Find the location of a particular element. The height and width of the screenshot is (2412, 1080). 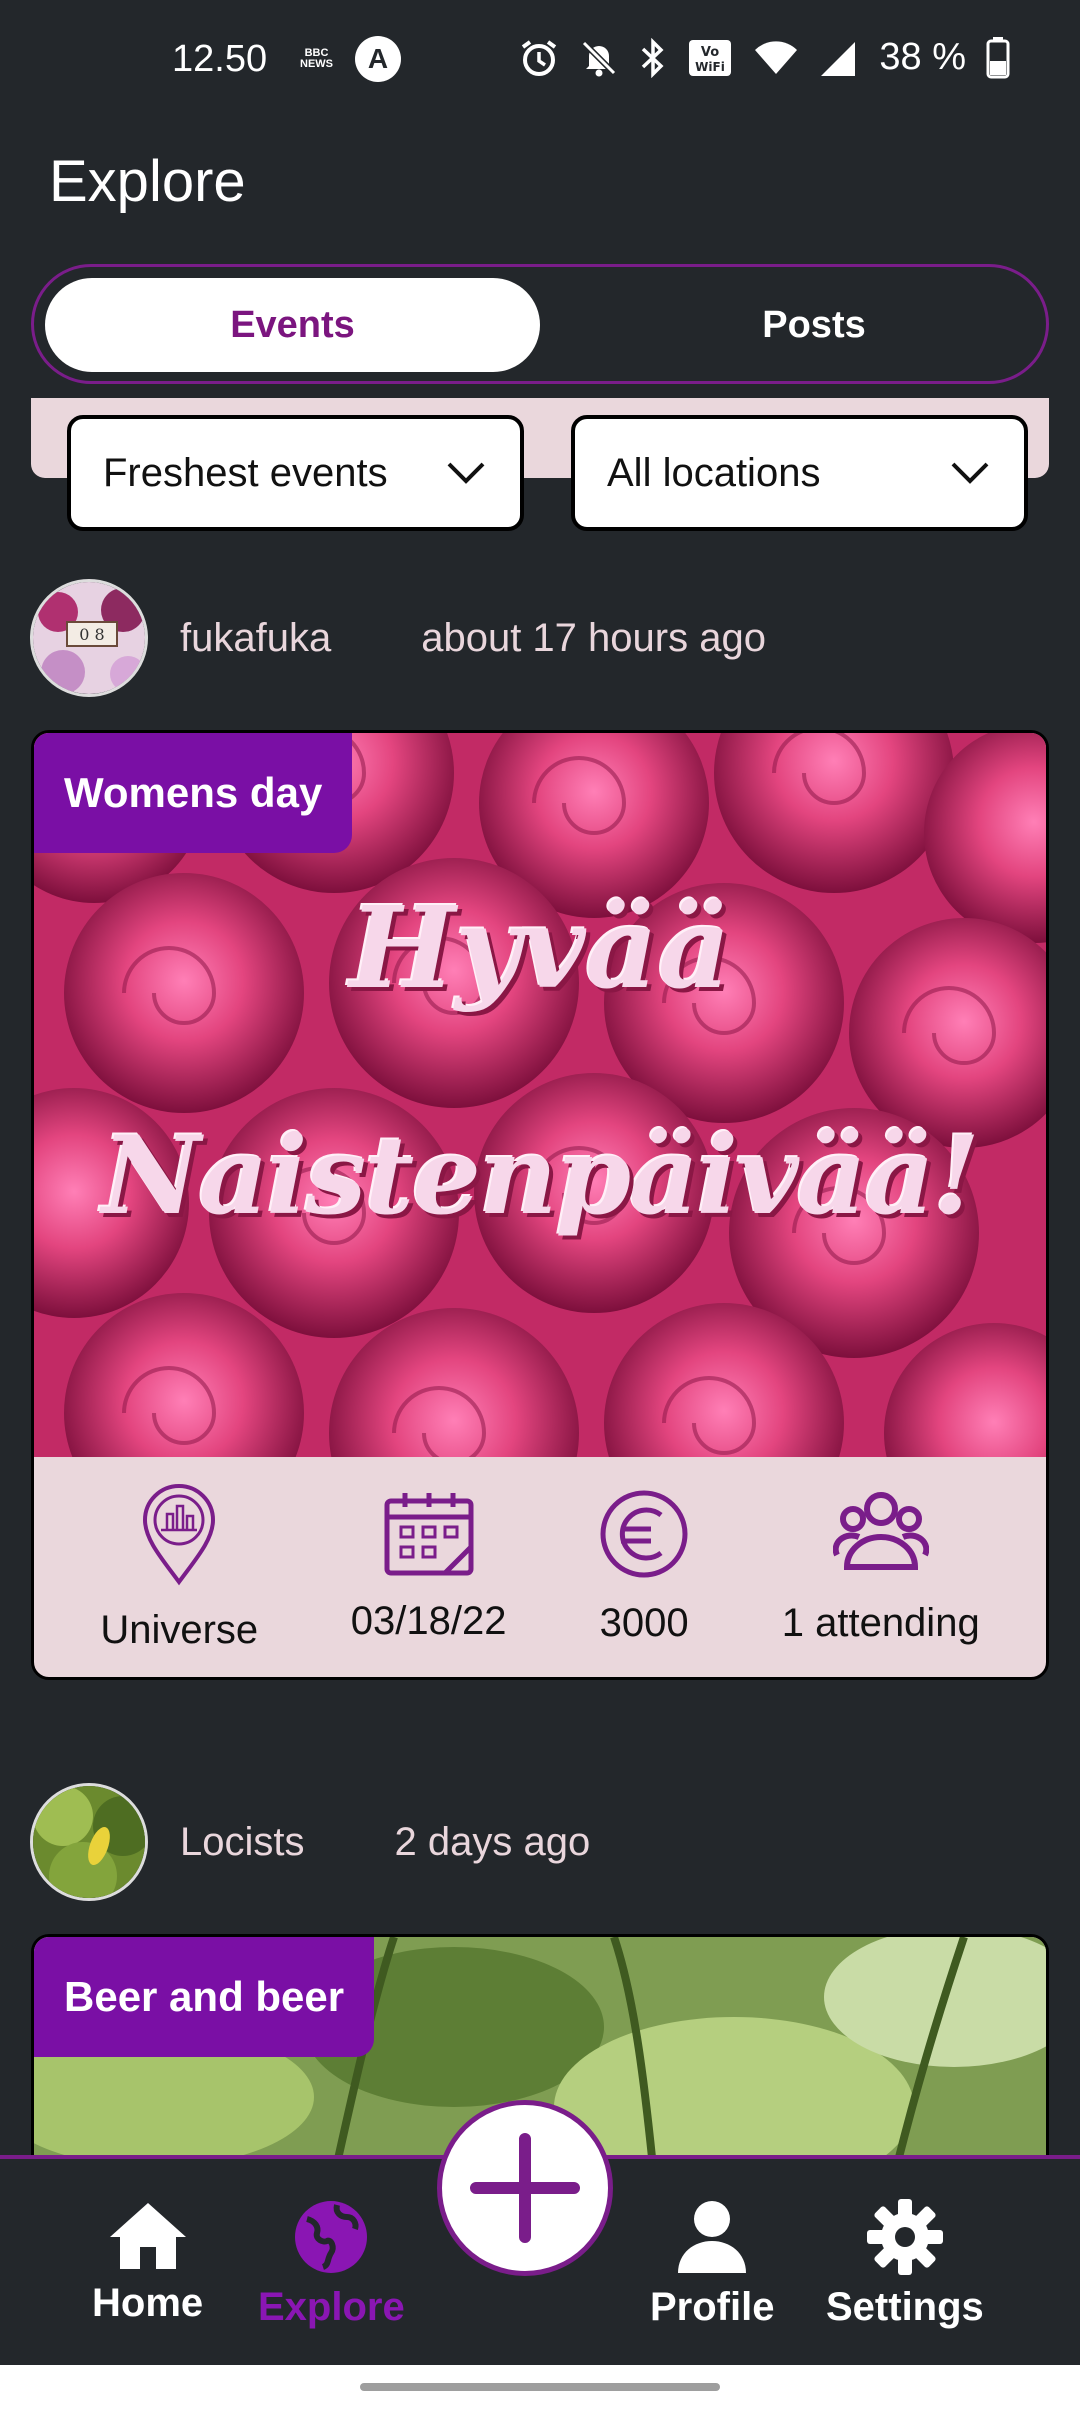

author-name: Locists is located at coordinates (242, 1842).